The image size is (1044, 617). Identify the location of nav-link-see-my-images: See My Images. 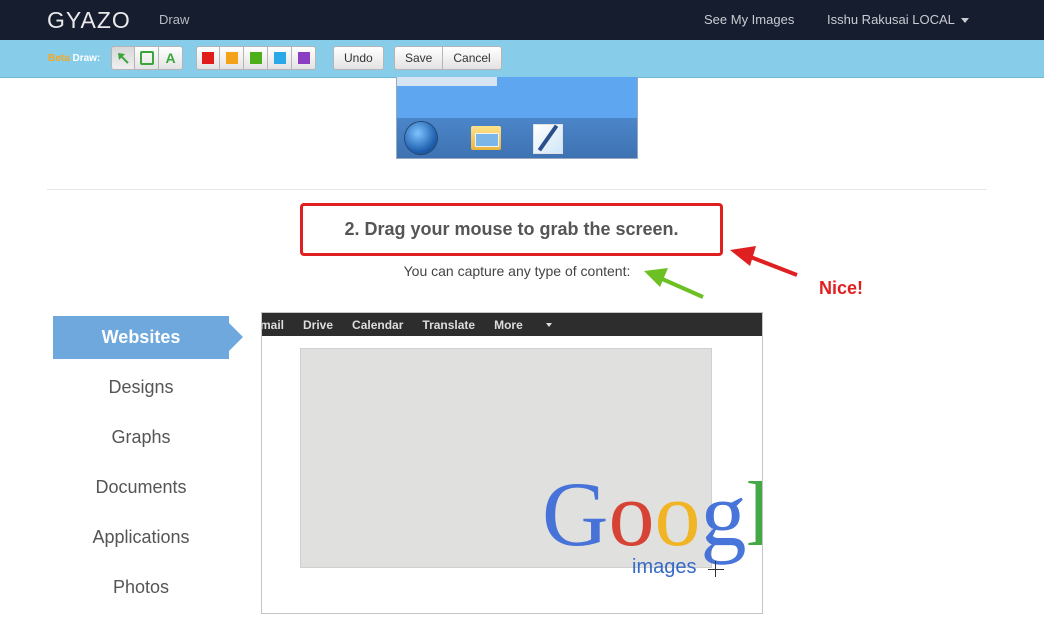
(749, 19).